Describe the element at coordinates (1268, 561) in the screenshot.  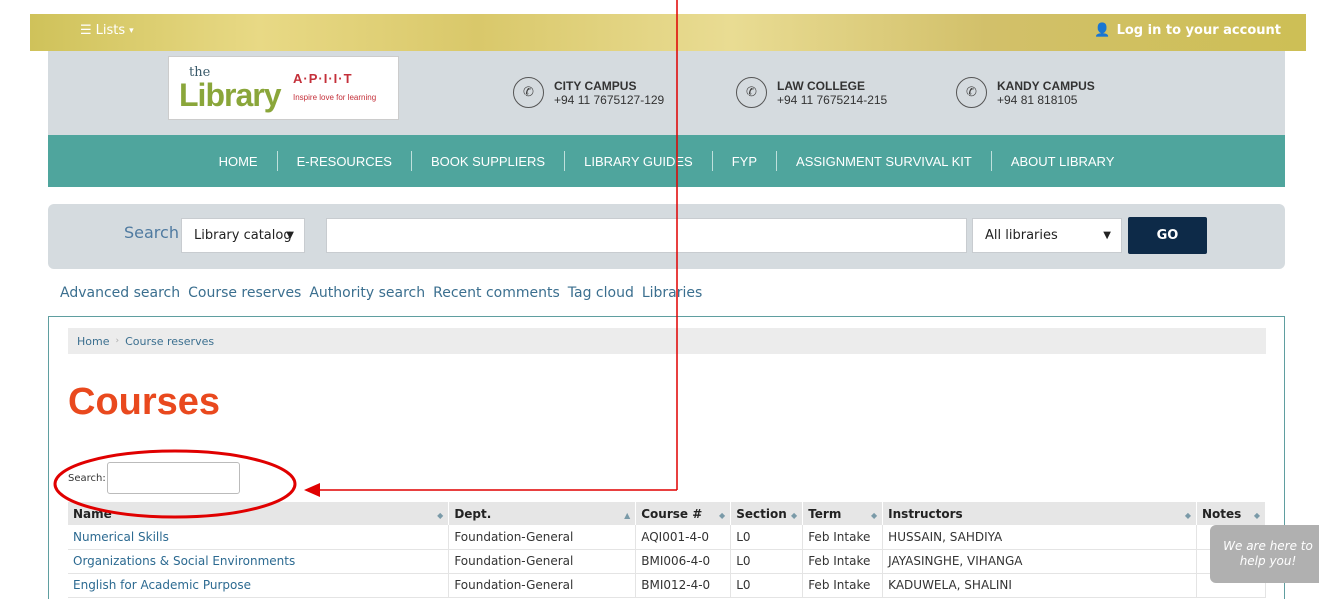
I see `chat-line-2: help you!` at that location.